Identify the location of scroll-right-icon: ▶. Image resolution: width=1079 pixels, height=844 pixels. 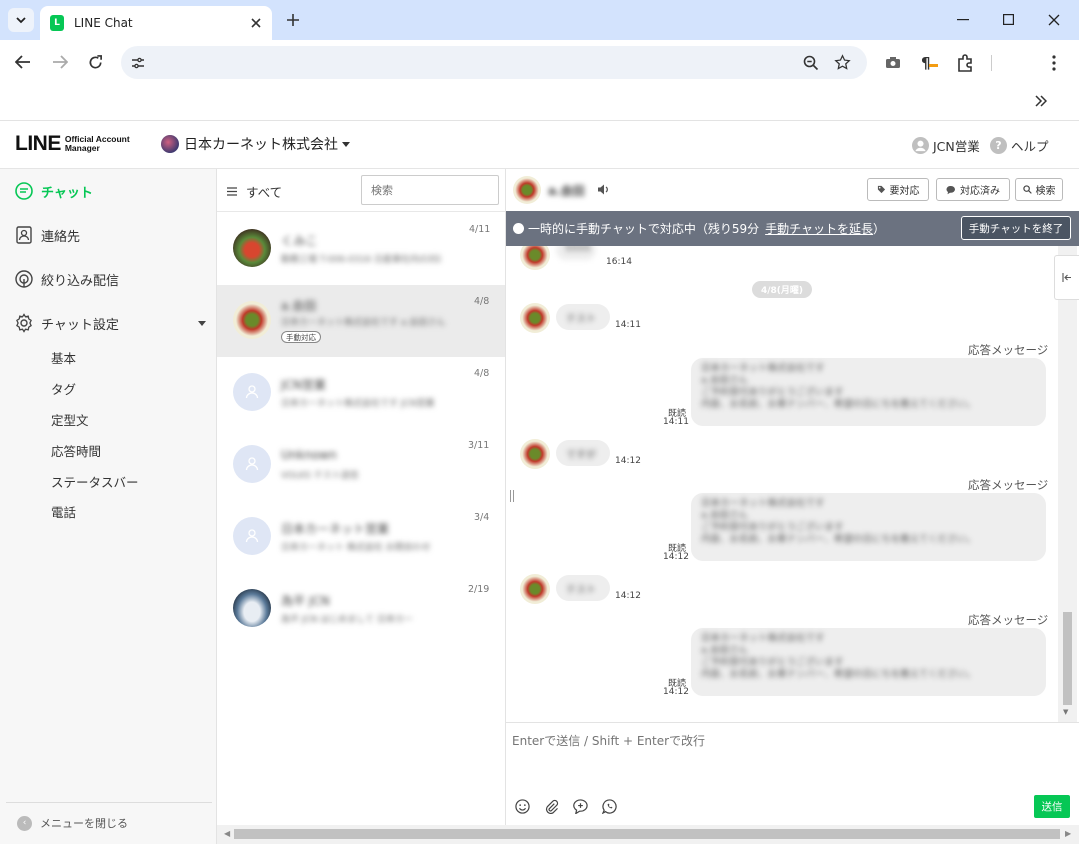
(1068, 833).